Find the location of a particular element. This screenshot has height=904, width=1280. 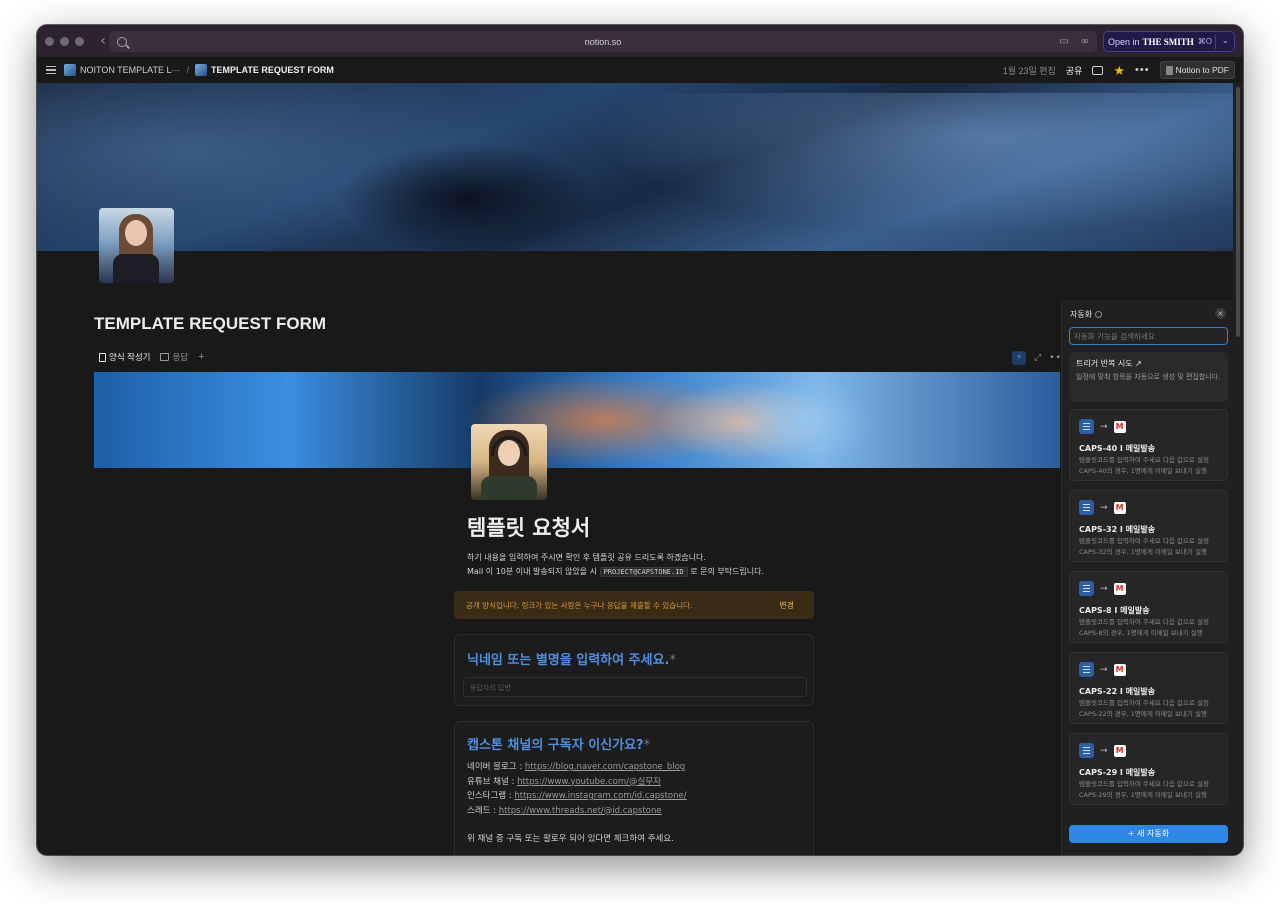

channel-line-youtube: 유튜브 채널 : https://www.youtube.com/@실무자 is located at coordinates (564, 781).